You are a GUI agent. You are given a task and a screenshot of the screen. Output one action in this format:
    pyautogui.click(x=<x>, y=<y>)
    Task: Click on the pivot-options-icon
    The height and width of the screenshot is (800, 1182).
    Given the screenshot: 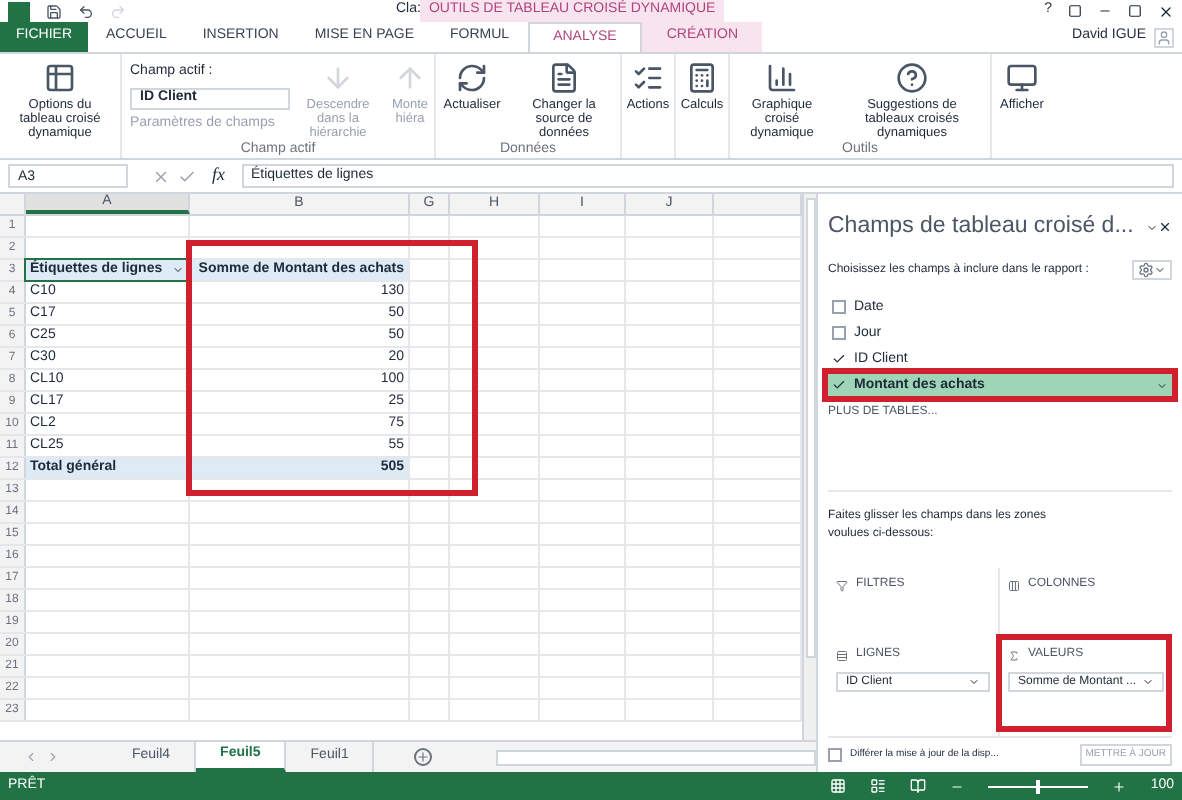 What is the action you would take?
    pyautogui.click(x=60, y=78)
    